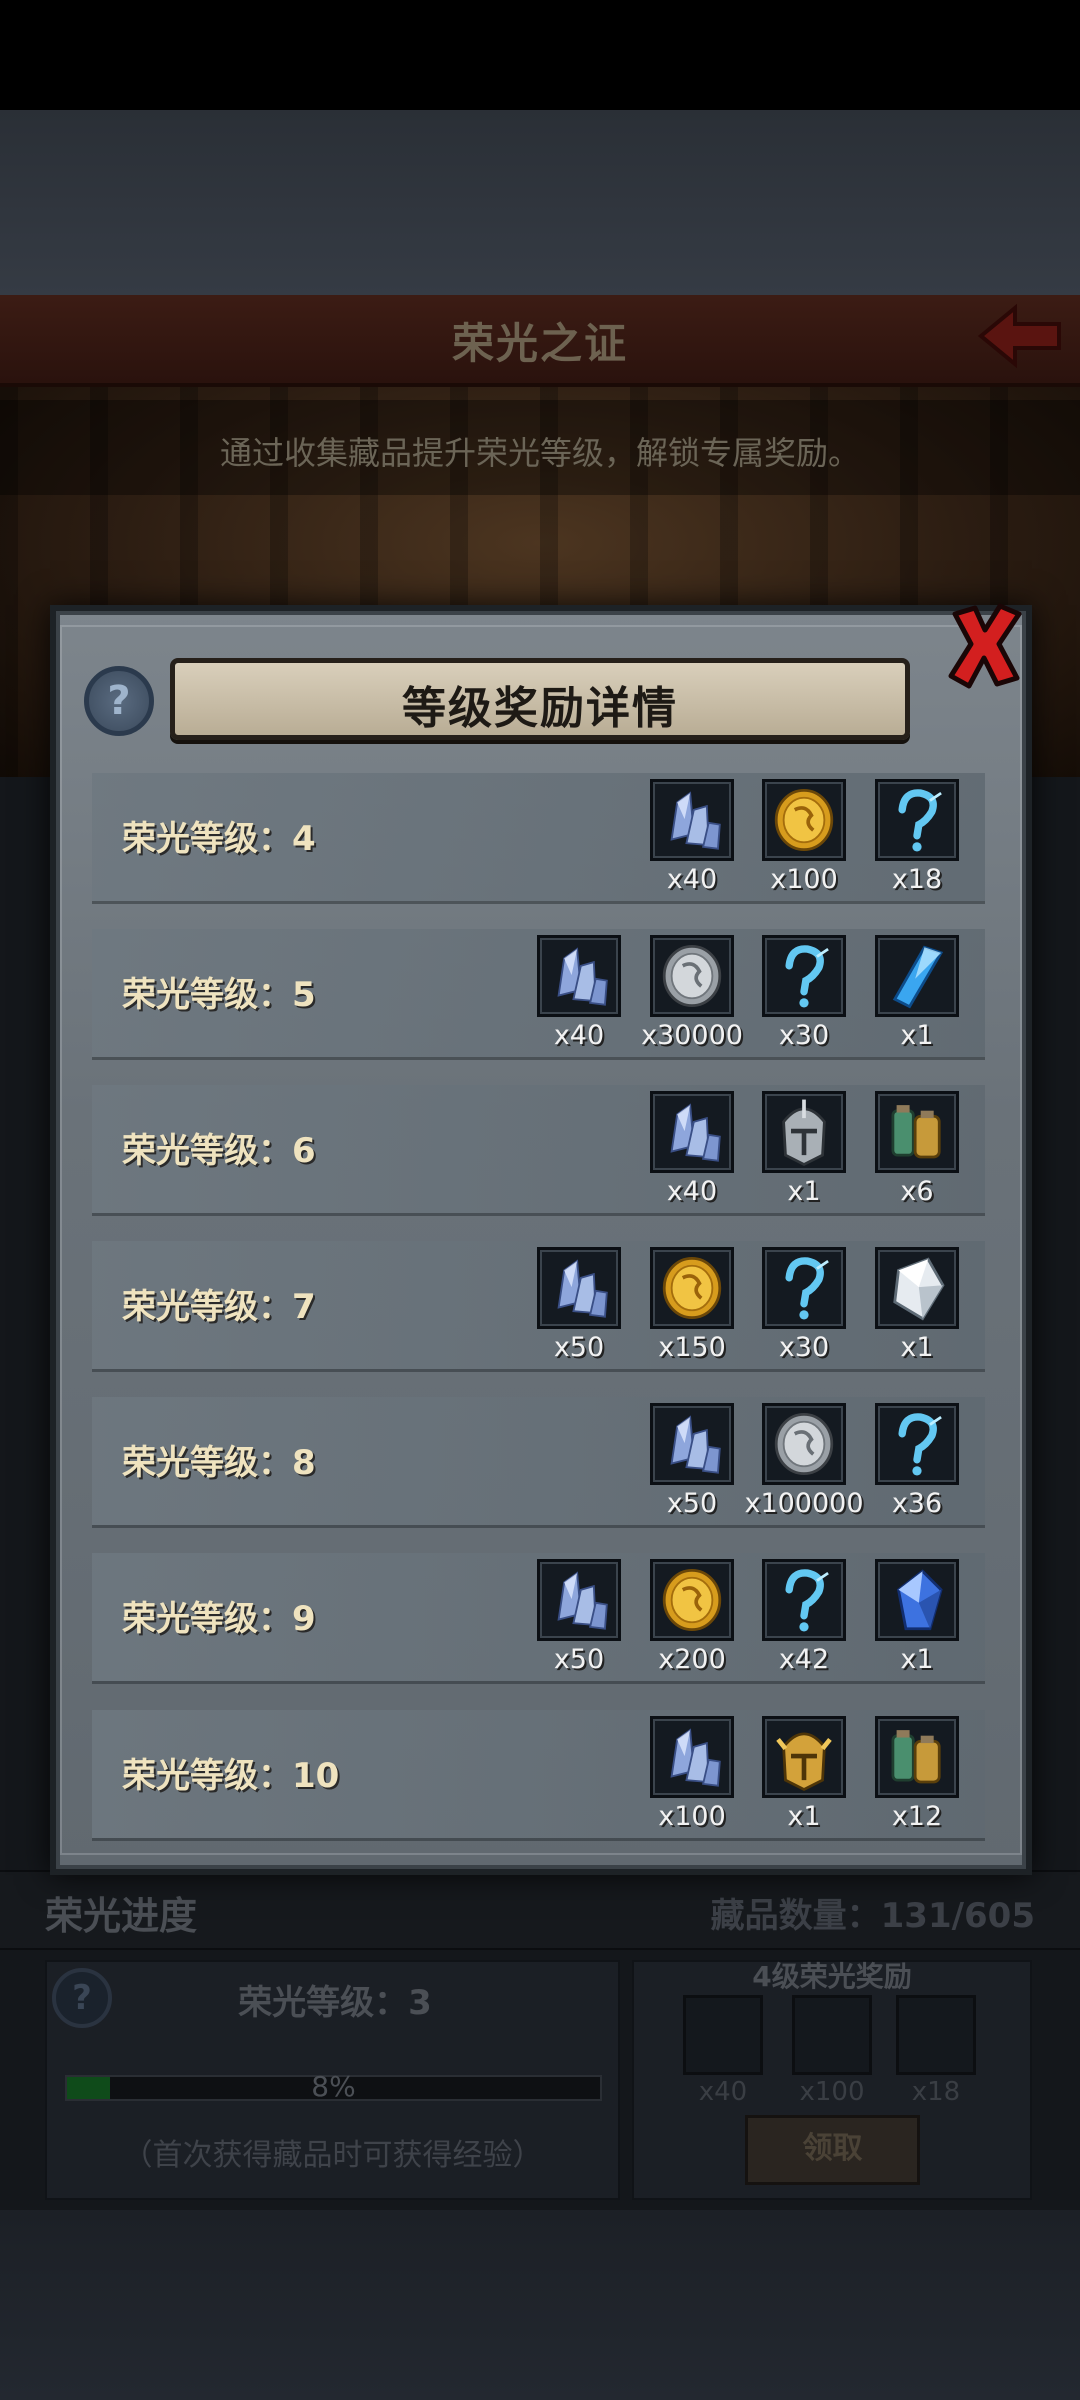 This screenshot has width=1080, height=2400. Describe the element at coordinates (540, 55) in the screenshot. I see `status-bar` at that location.